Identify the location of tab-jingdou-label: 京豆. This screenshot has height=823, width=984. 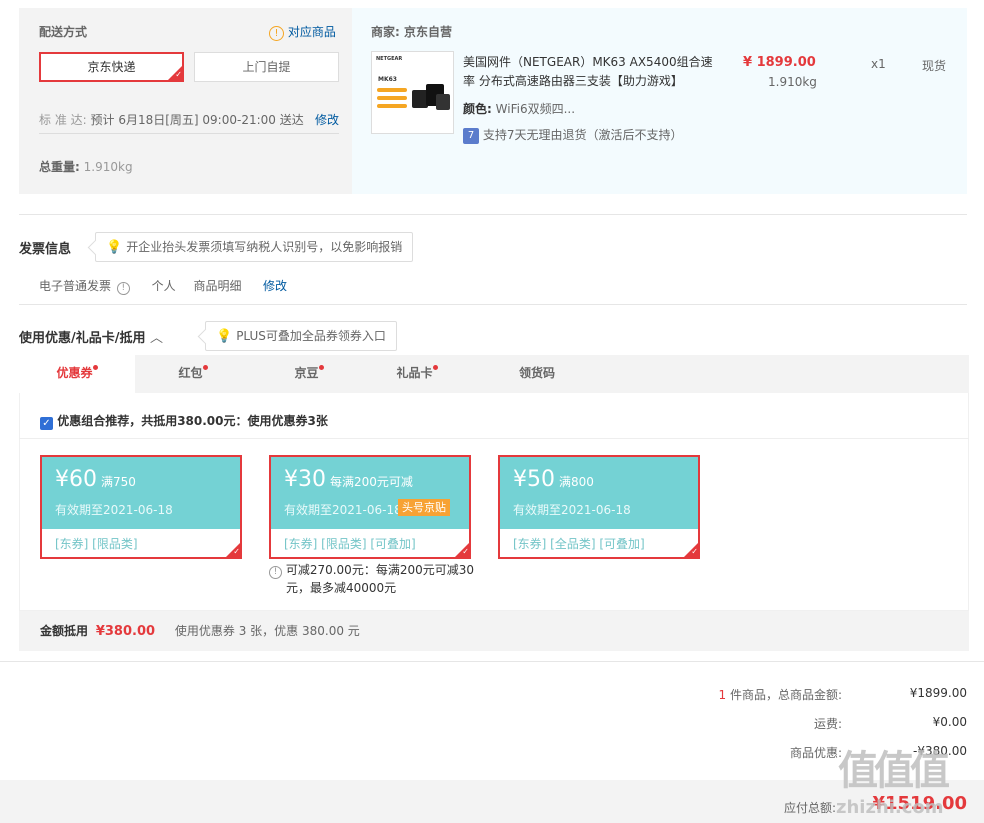
(306, 373).